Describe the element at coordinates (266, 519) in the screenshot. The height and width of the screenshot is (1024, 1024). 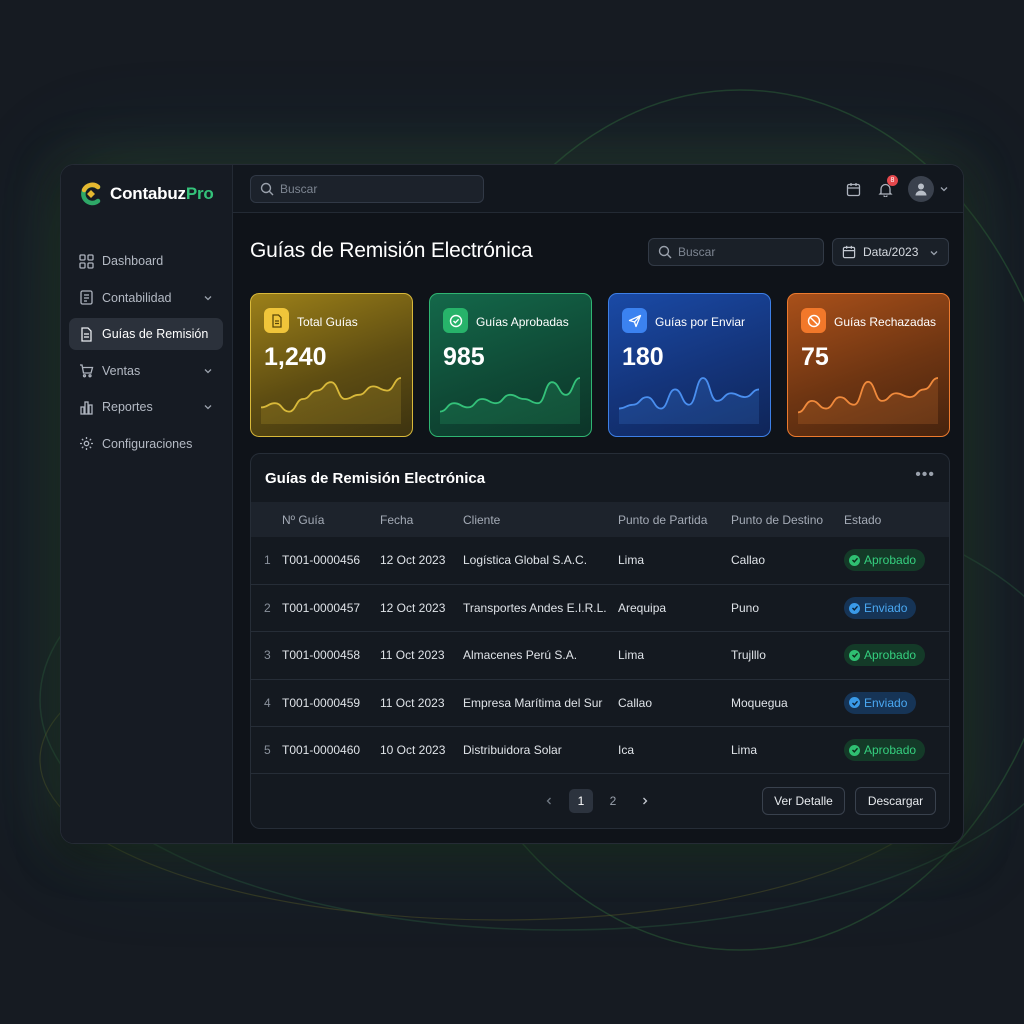
I see `col-header-index` at that location.